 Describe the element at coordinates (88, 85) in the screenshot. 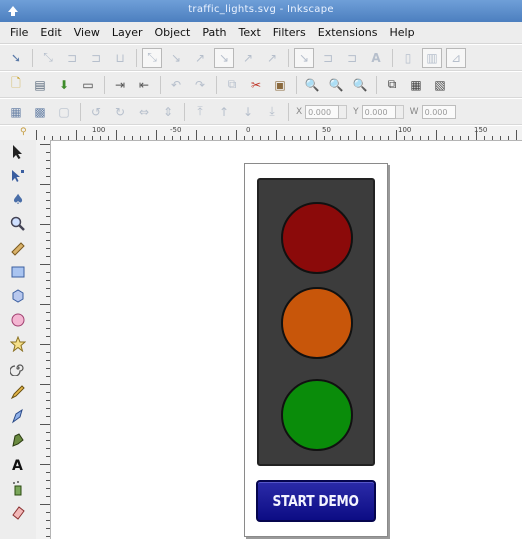

I see `print-icon: ▭` at that location.